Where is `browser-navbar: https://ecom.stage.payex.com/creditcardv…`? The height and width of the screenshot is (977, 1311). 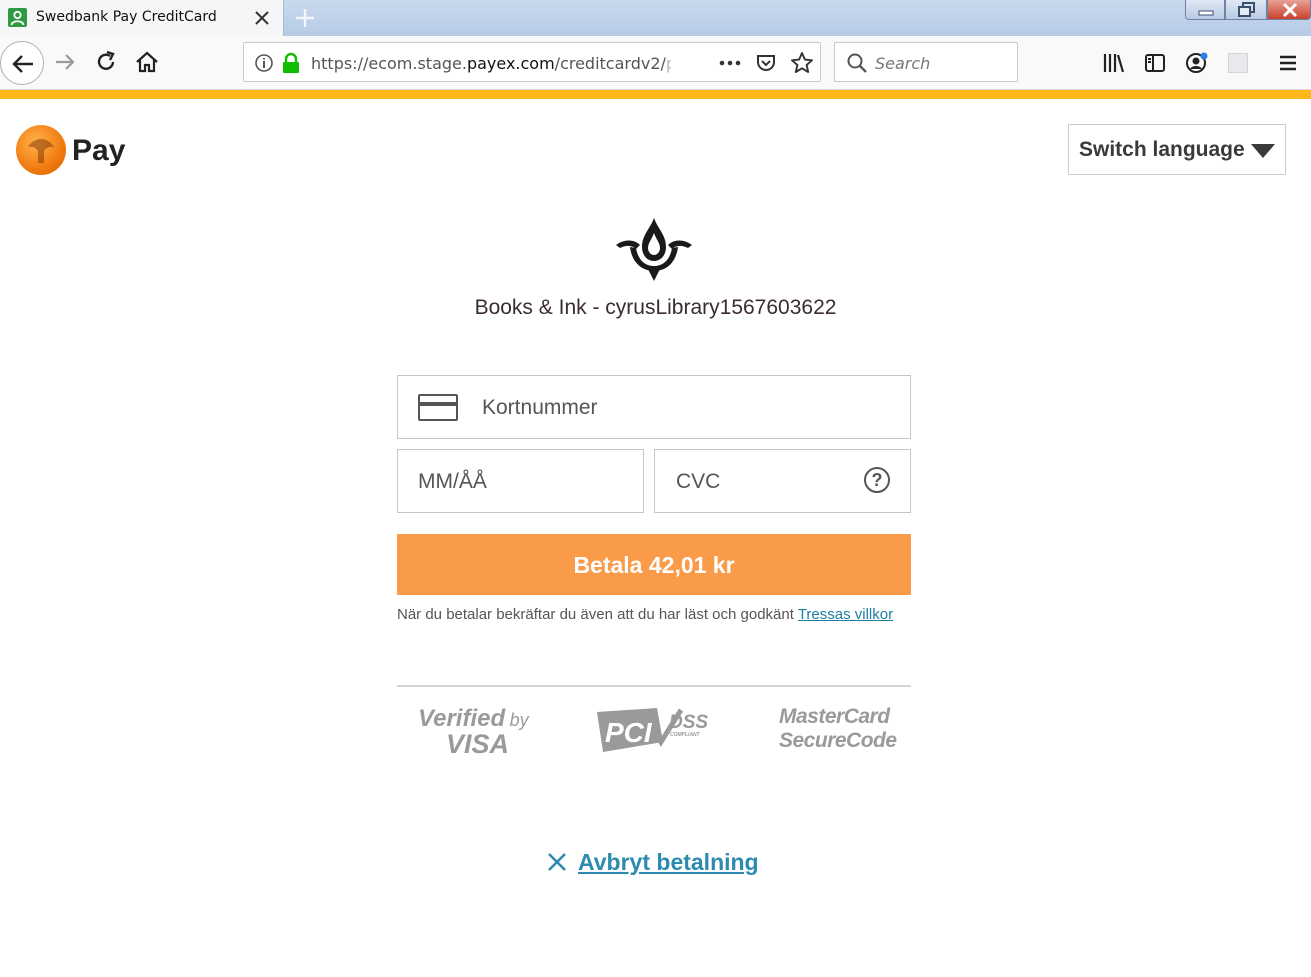
browser-navbar: https://ecom.stage.payex.com/creditcardv… is located at coordinates (655, 63).